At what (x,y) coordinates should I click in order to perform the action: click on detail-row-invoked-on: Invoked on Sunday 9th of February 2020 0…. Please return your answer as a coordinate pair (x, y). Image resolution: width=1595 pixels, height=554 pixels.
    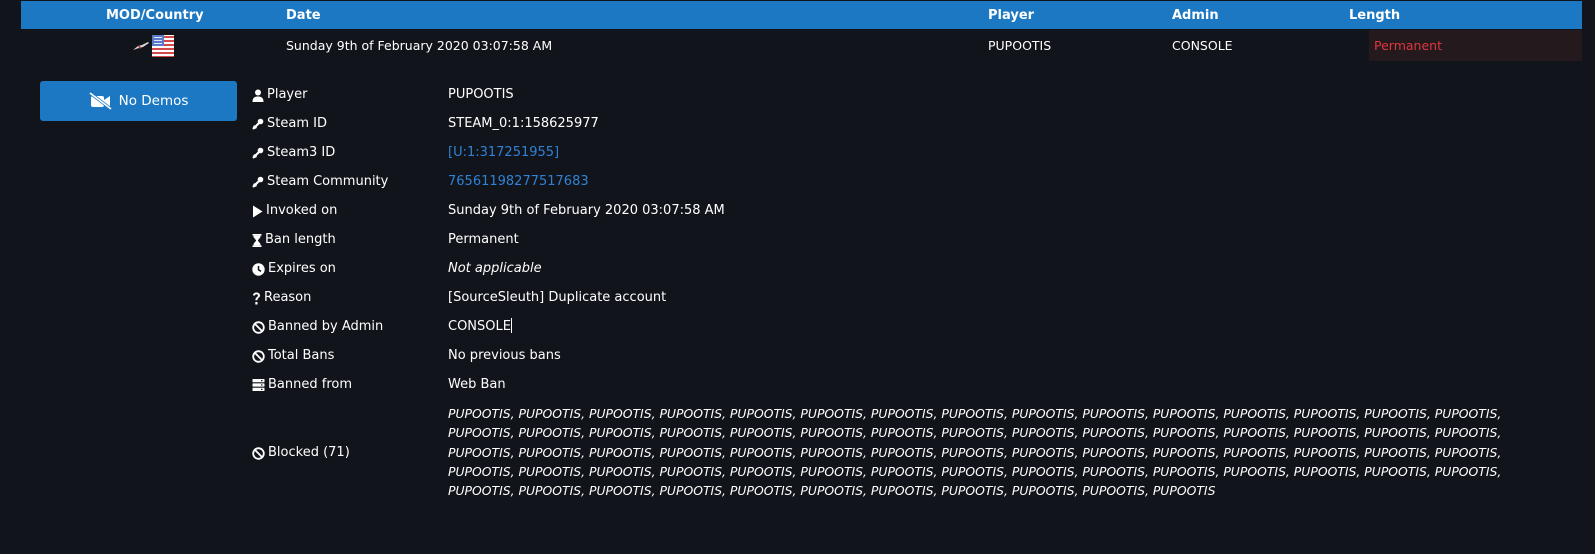
    Looking at the image, I should click on (902, 211).